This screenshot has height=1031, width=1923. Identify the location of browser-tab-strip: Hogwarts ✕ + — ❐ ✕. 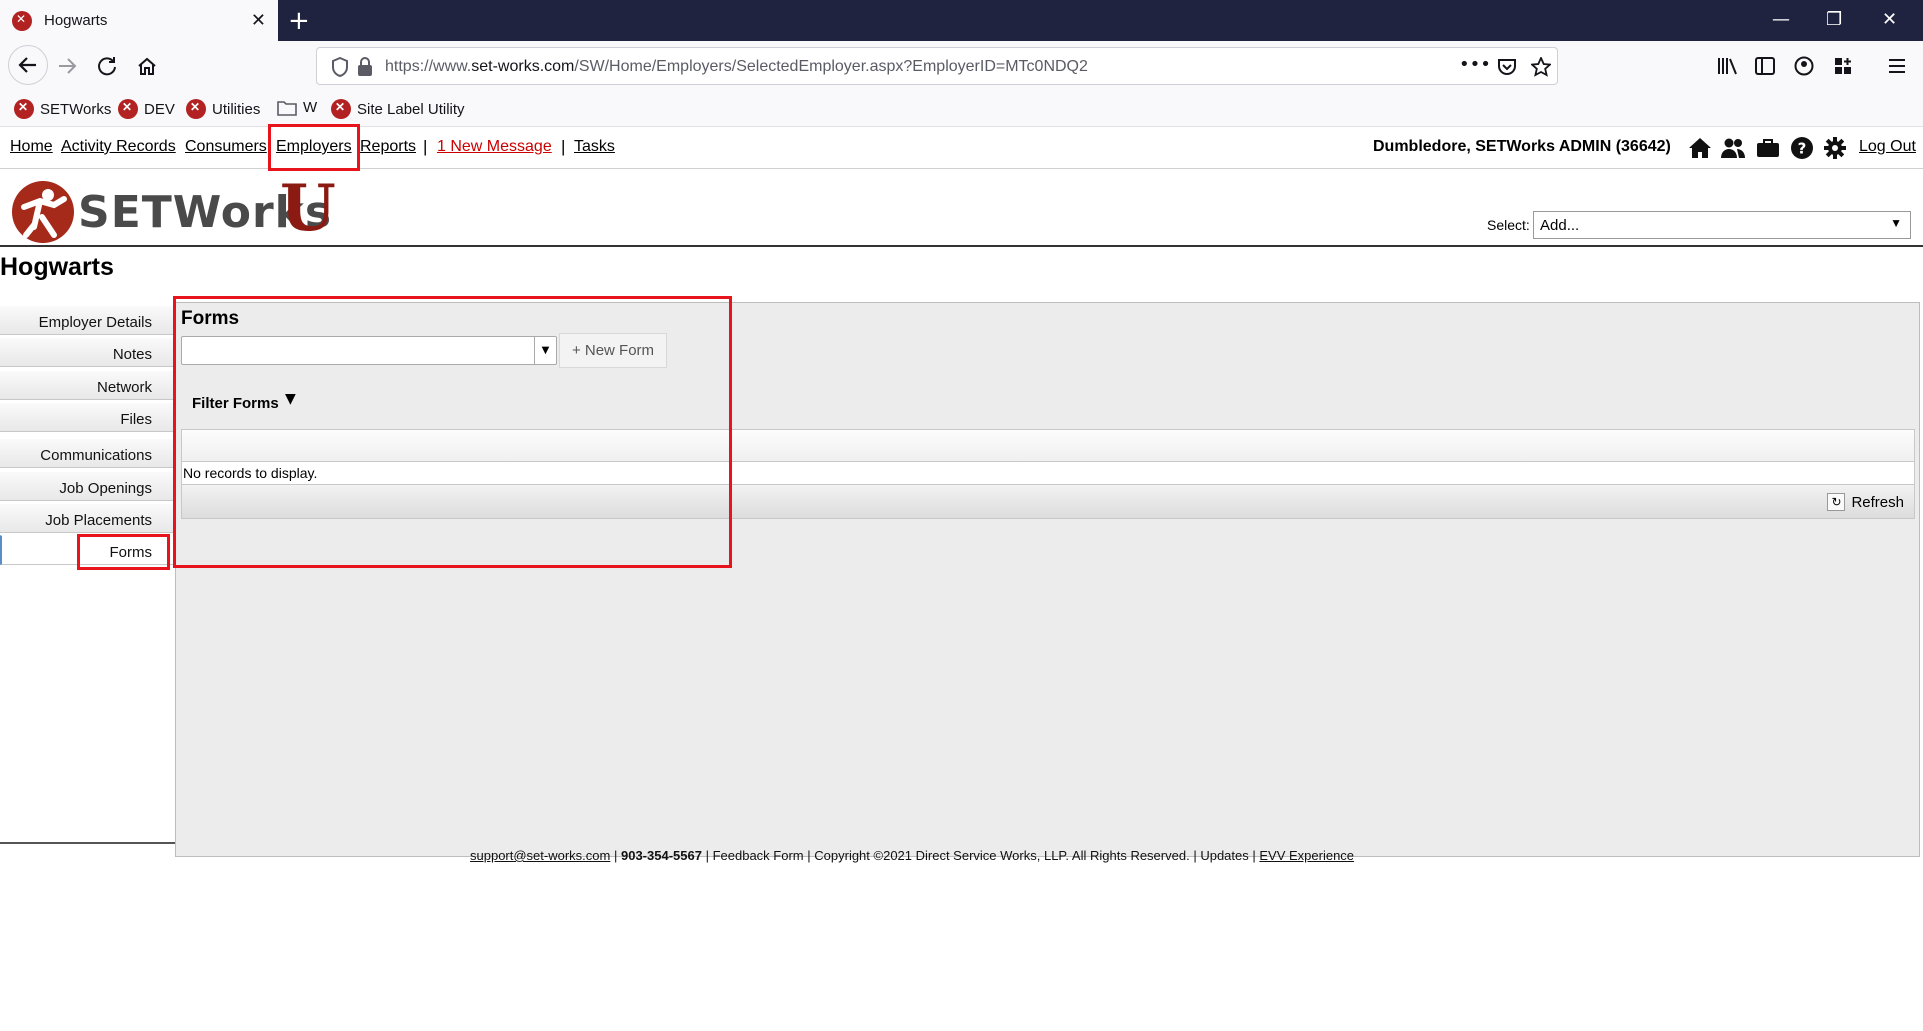
(961, 20).